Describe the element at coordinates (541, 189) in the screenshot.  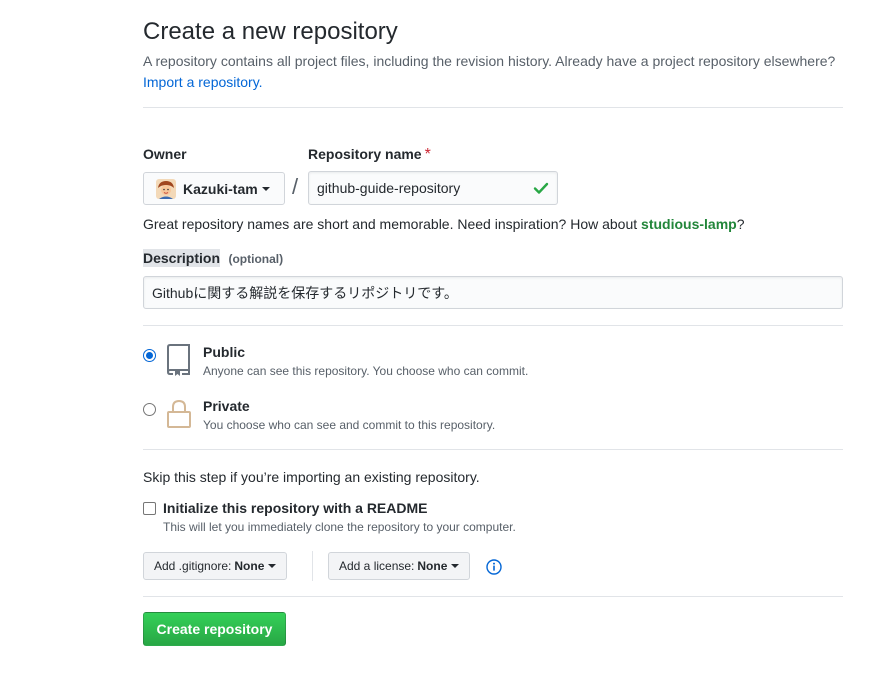
I see `check-icon` at that location.